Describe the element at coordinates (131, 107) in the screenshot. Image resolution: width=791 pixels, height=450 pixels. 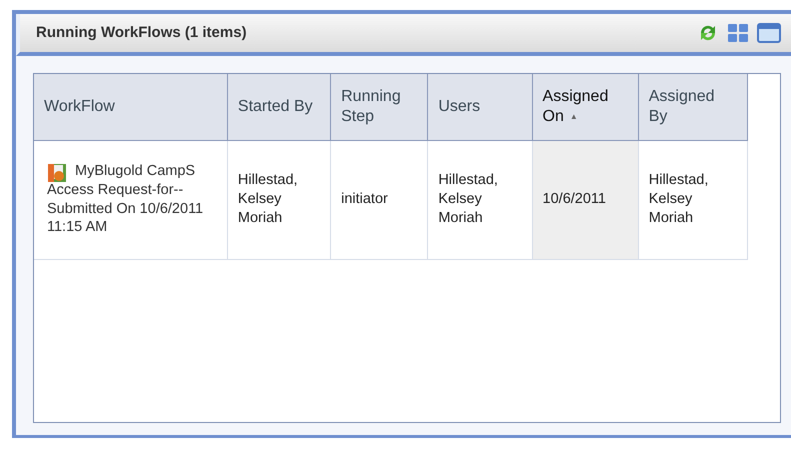
I see `column-header: WorkFlow` at that location.